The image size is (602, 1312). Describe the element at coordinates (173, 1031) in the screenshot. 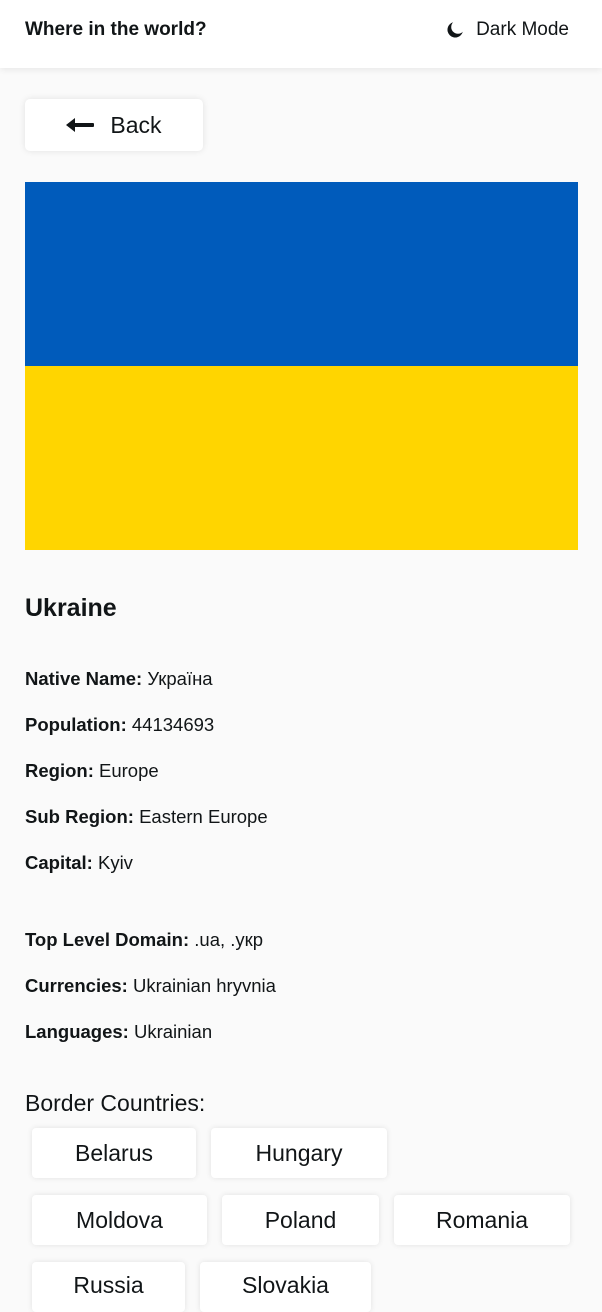

I see `languages-value: Ukrainian` at that location.